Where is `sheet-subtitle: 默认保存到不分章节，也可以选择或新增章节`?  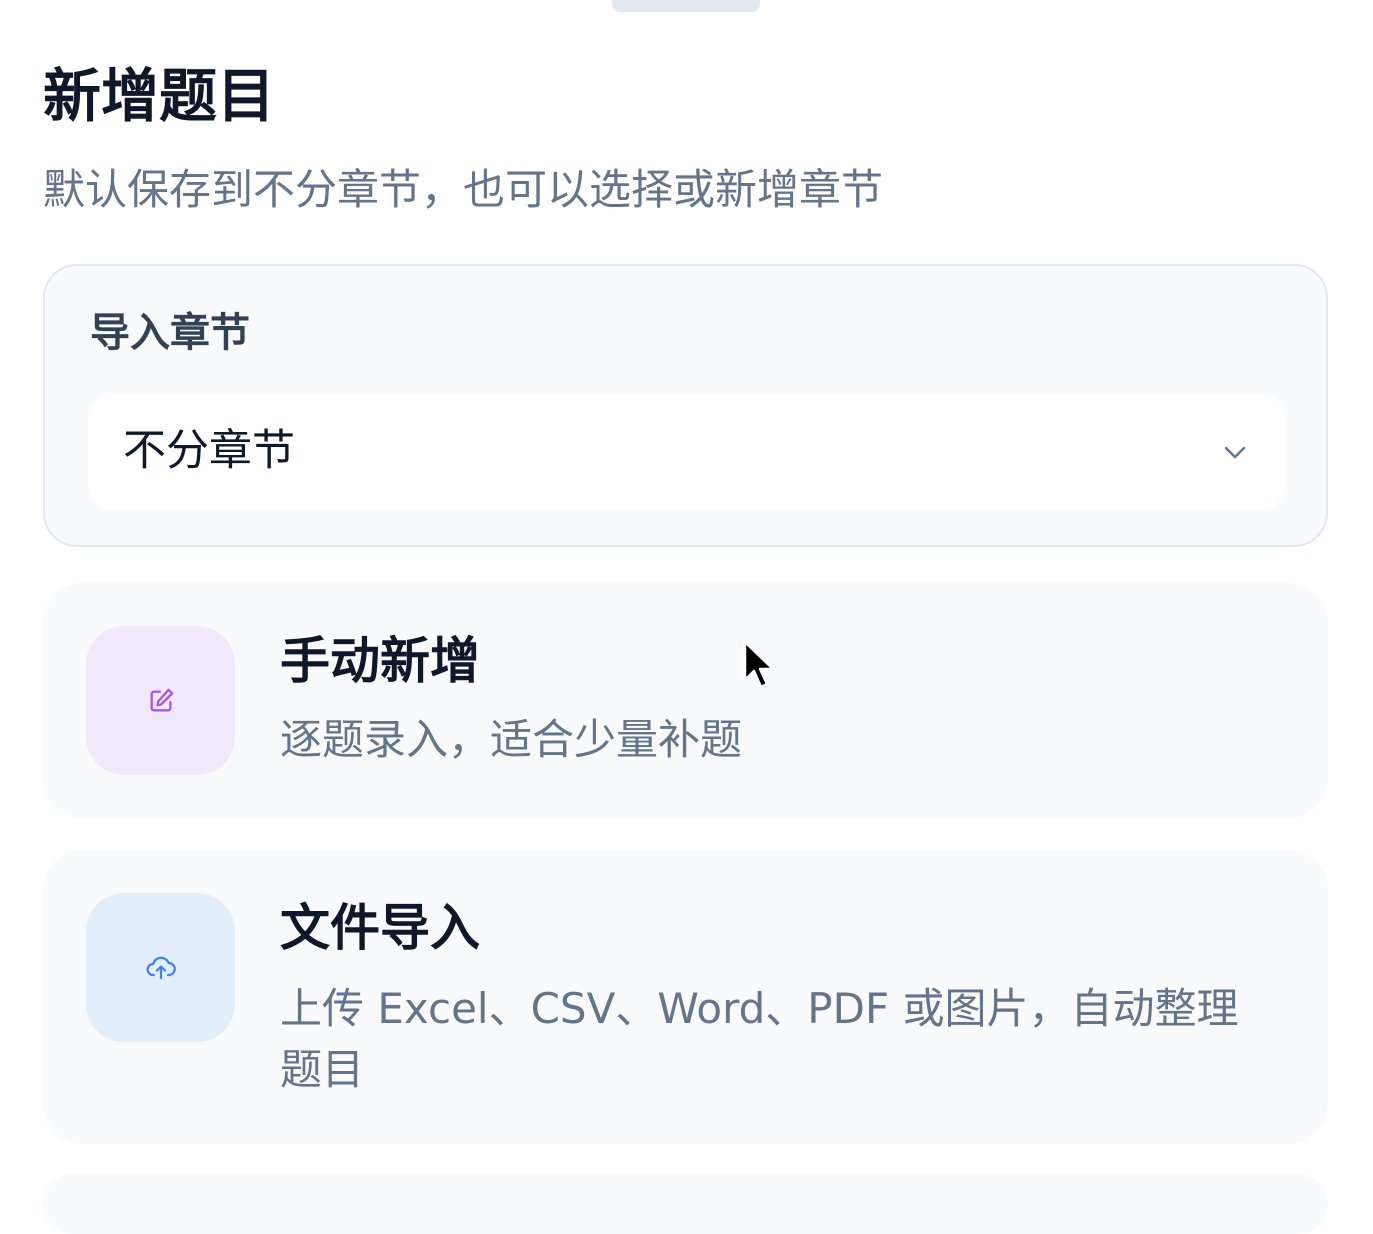
sheet-subtitle: 默认保存到不分章节，也可以选择或新增章节 is located at coordinates (463, 189).